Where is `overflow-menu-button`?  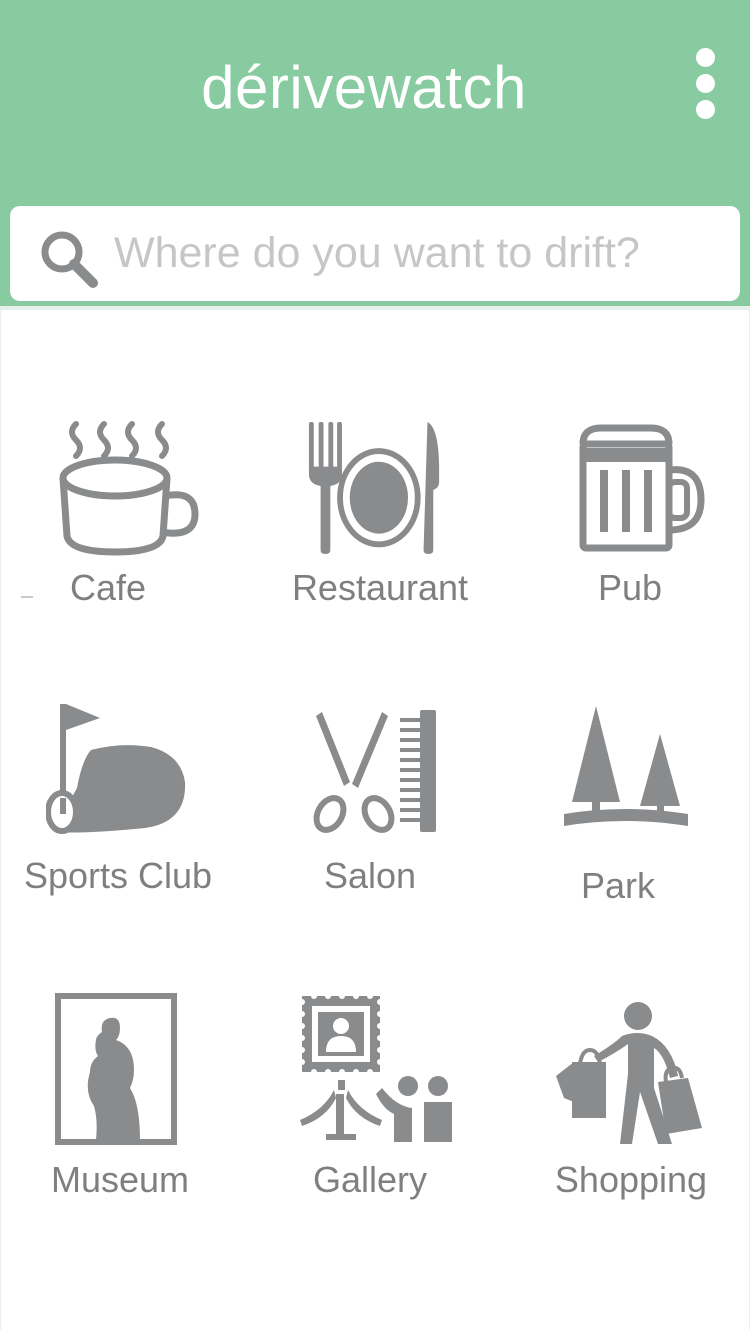 overflow-menu-button is located at coordinates (705, 84).